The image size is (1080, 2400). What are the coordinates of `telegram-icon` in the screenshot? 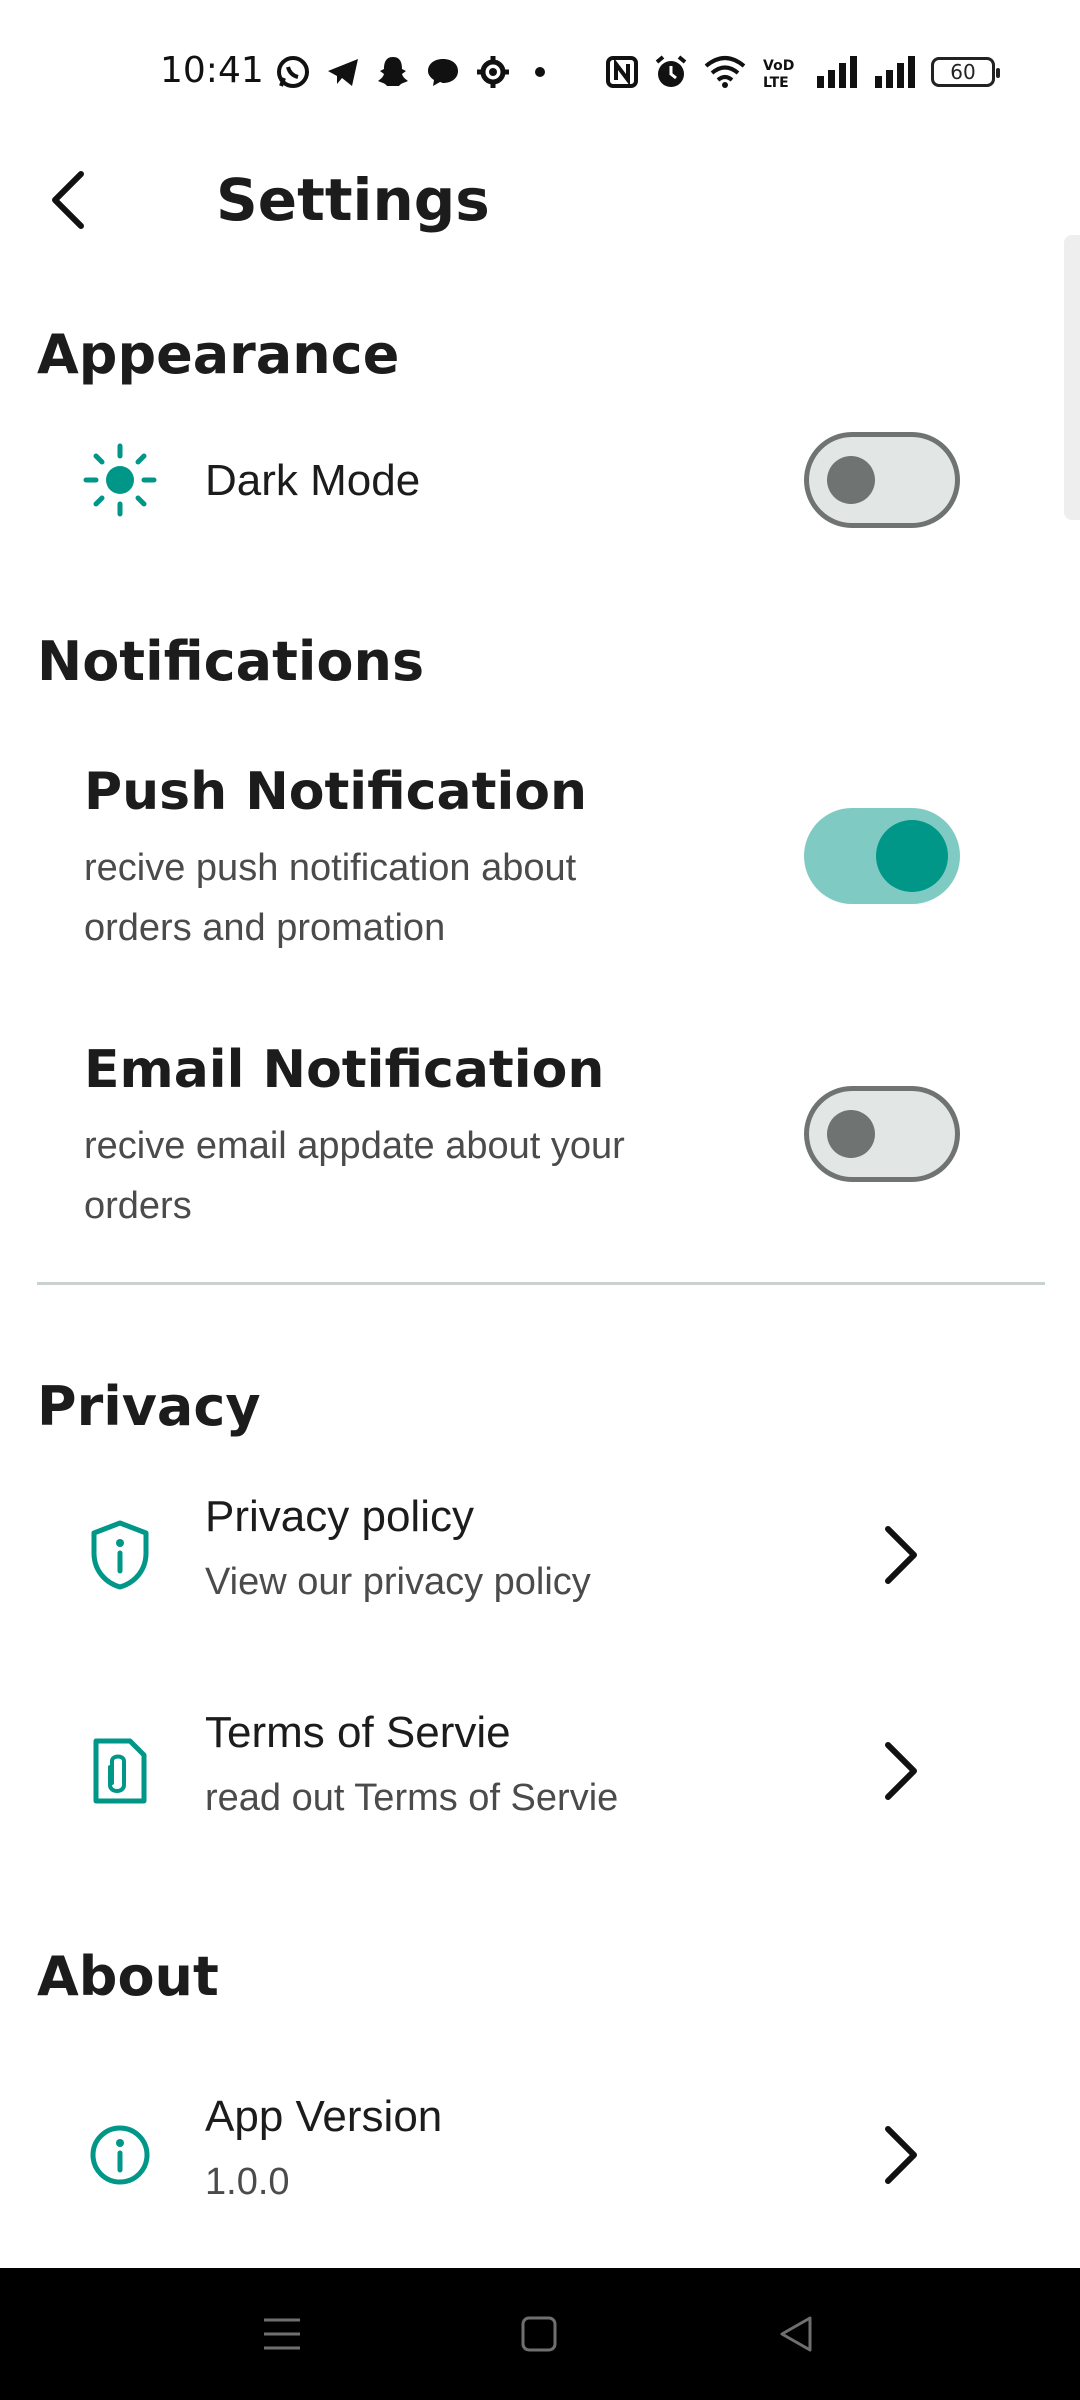 It's located at (343, 72).